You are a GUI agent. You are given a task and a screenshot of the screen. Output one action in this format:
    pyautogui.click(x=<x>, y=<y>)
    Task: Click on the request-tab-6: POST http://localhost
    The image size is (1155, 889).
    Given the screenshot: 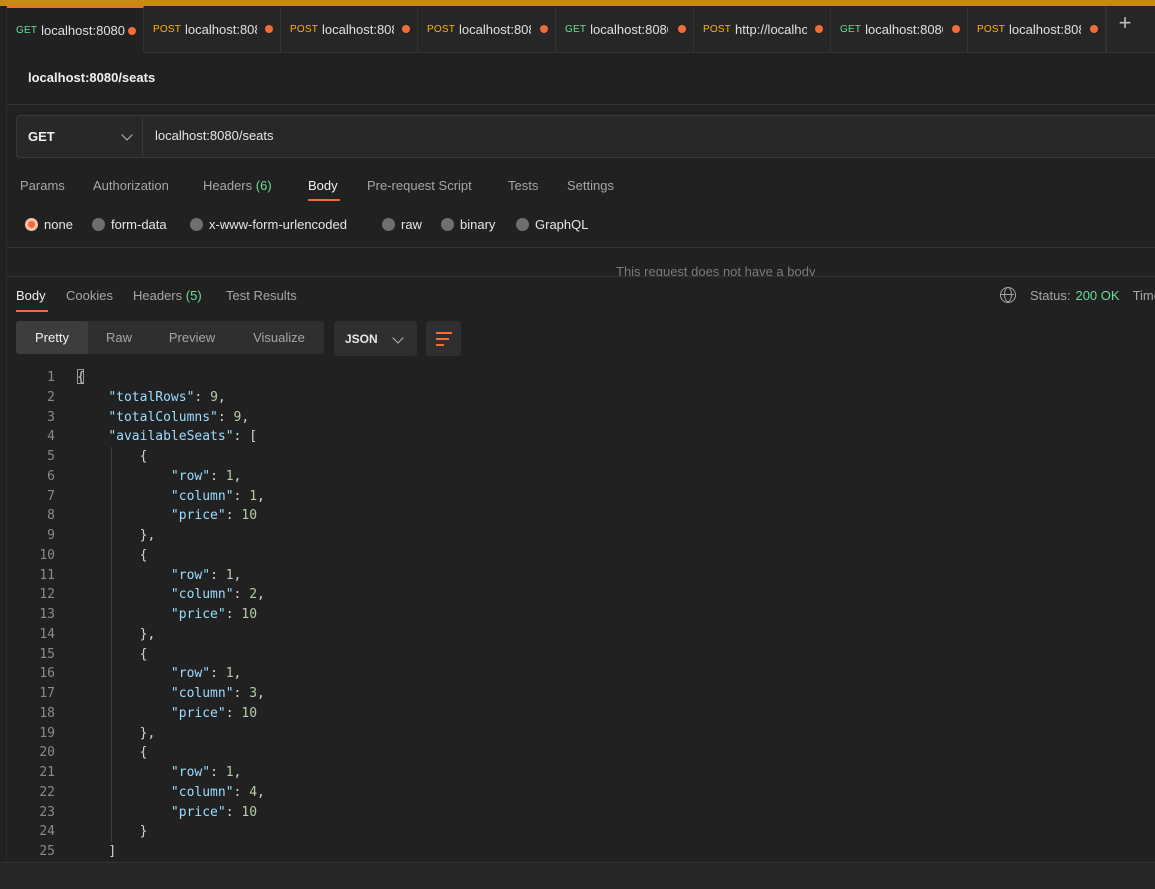 What is the action you would take?
    pyautogui.click(x=762, y=29)
    